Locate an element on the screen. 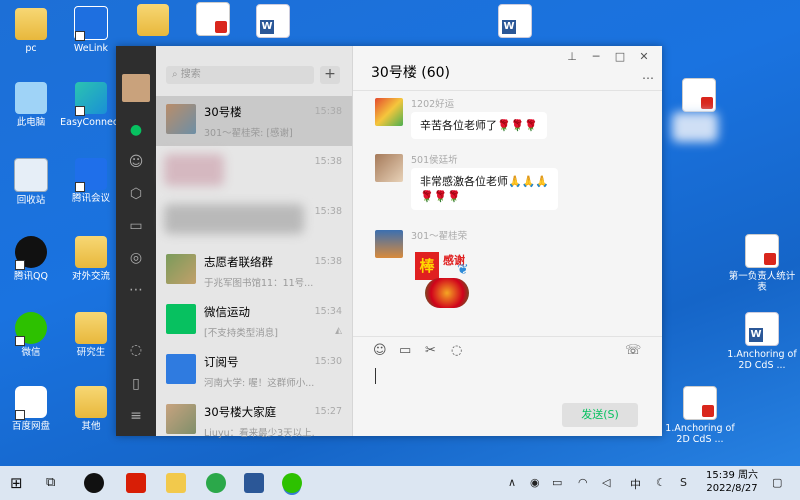 This screenshot has height=500, width=800. minimize-button: ─ is located at coordinates (596, 56).